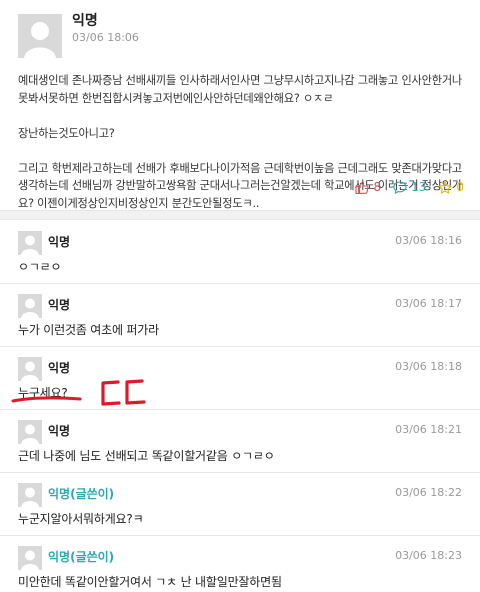 This screenshot has width=480, height=592. What do you see at coordinates (428, 366) in the screenshot?
I see `comment-time: 03/06 18:18` at bounding box center [428, 366].